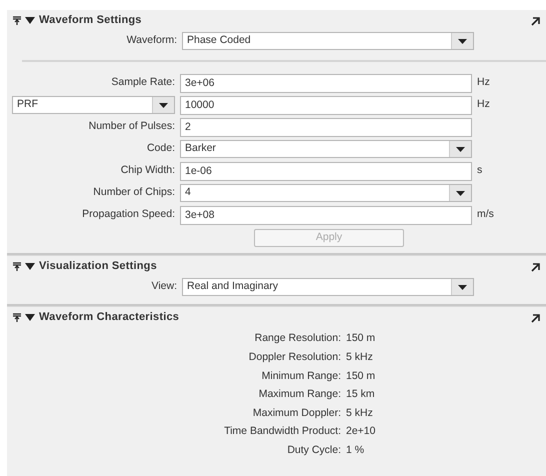  I want to click on section-title: Waveform Characteristics, so click(109, 318).